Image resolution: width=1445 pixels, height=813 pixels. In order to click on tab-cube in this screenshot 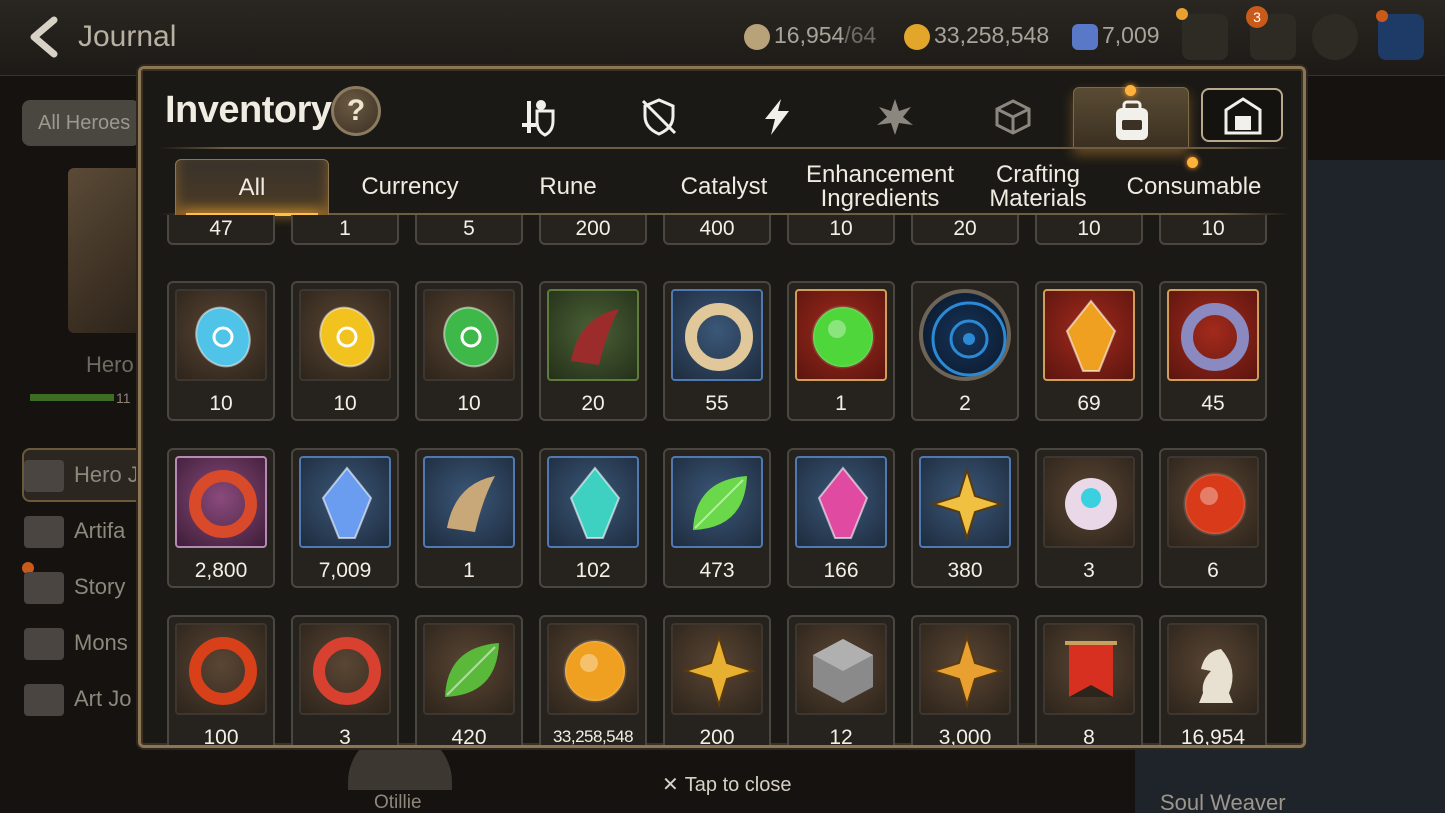, I will do `click(1013, 117)`.